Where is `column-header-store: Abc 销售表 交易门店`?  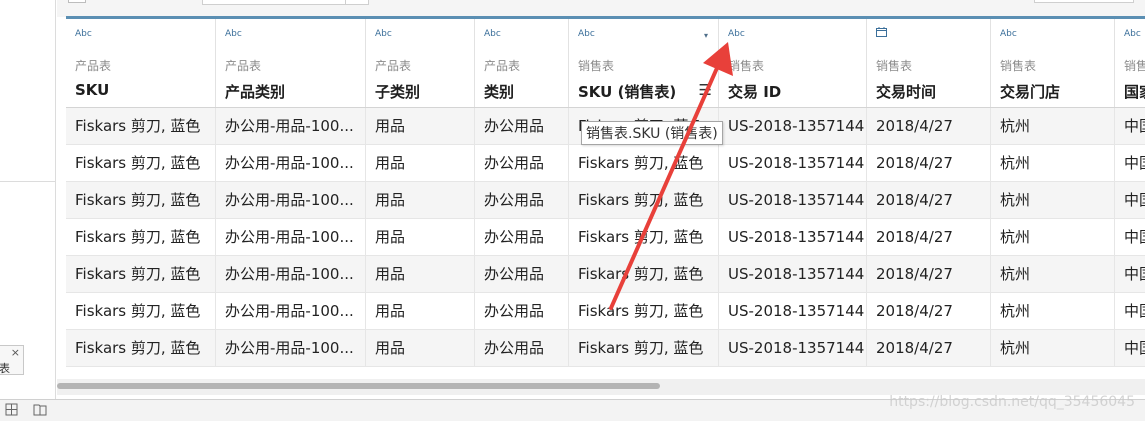
column-header-store: Abc 销售表 交易门店 is located at coordinates (1053, 63).